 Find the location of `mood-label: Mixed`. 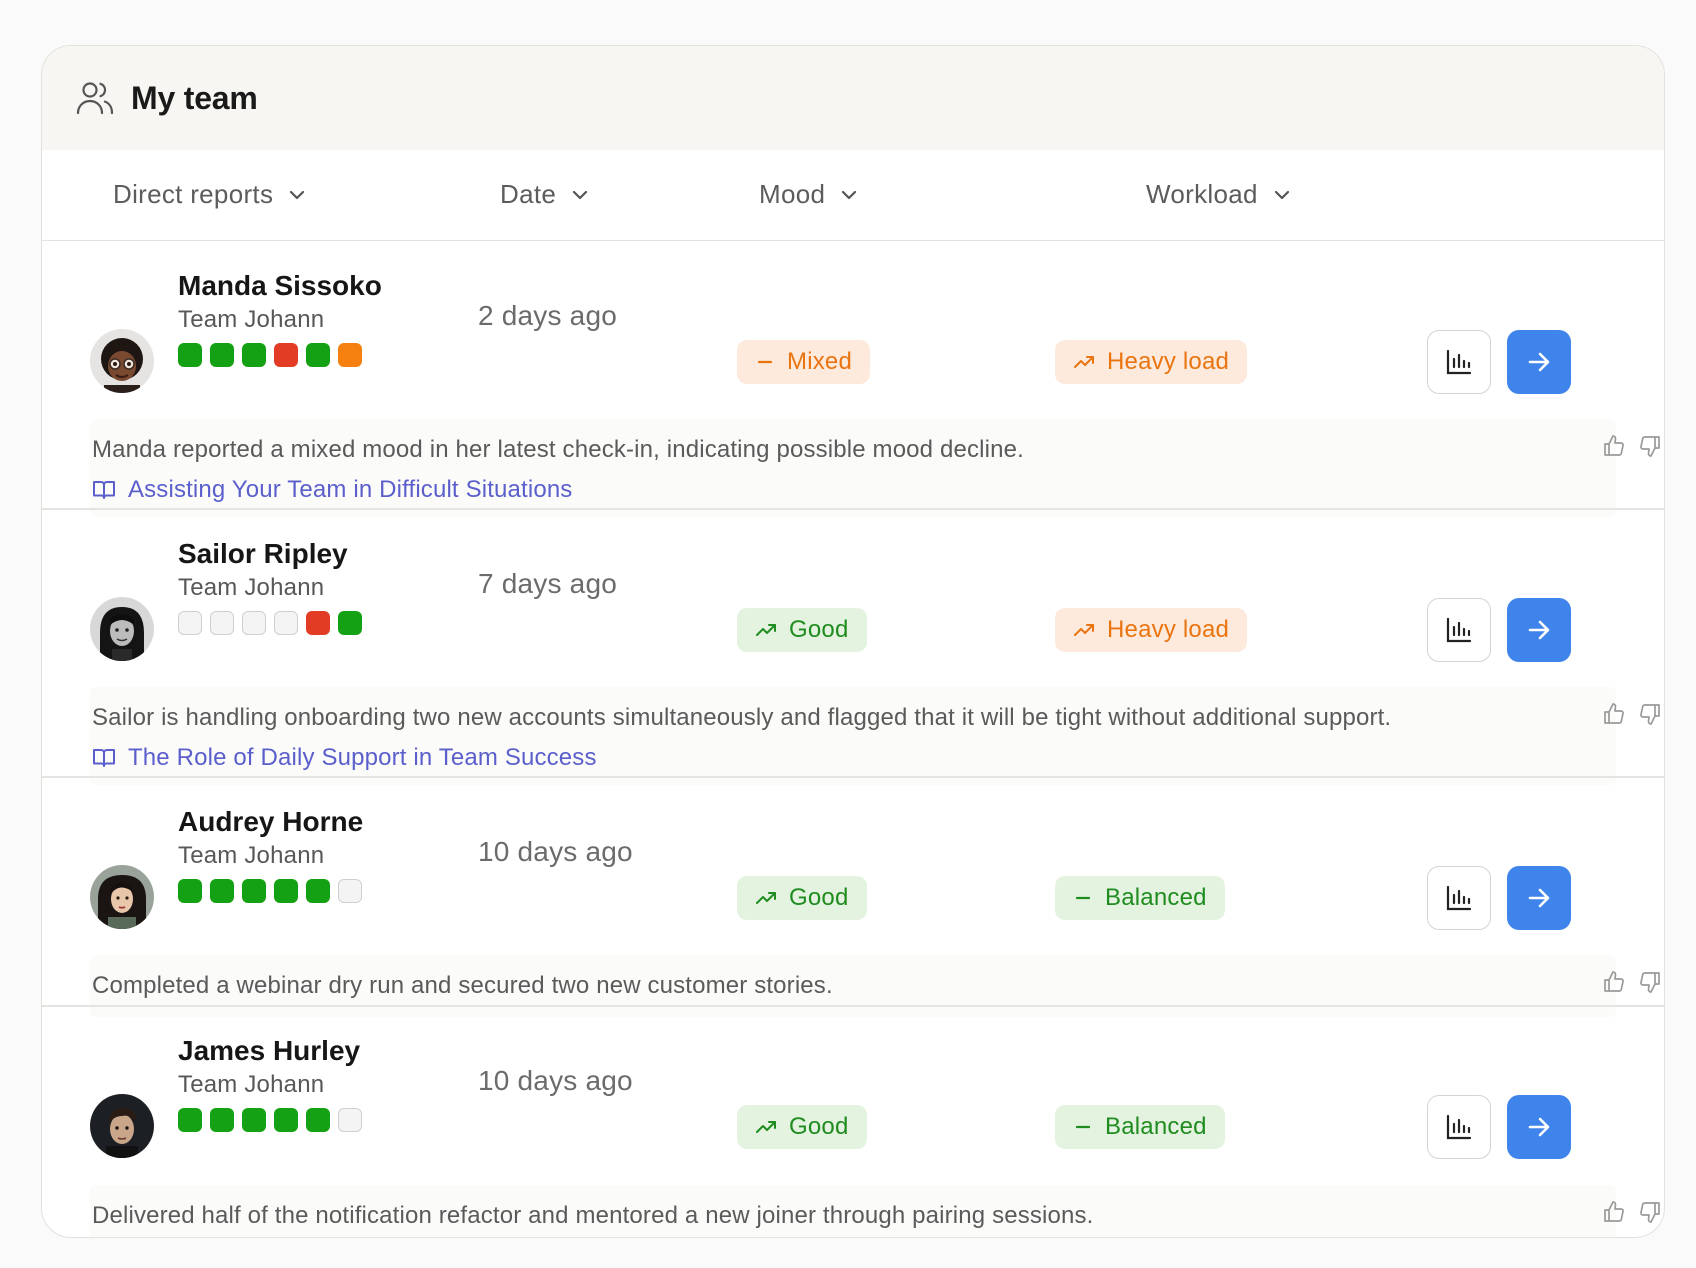

mood-label: Mixed is located at coordinates (820, 361).